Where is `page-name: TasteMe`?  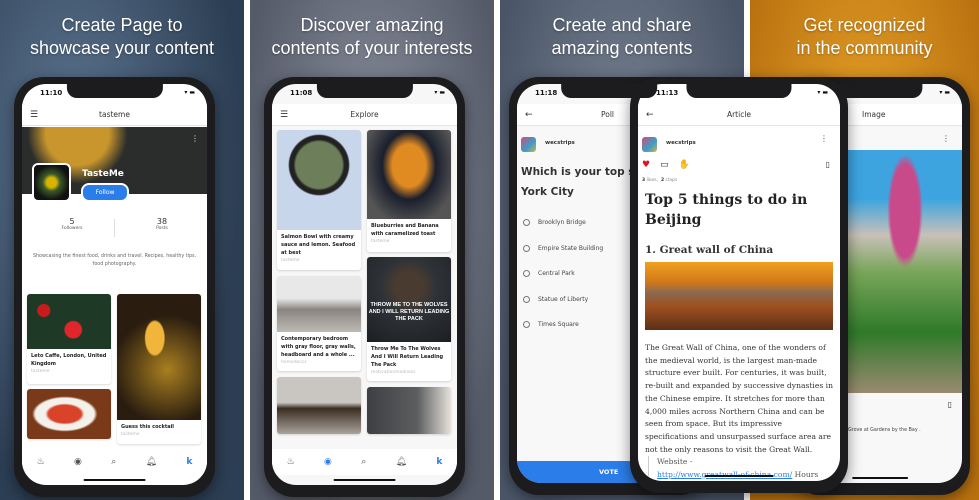 page-name: TasteMe is located at coordinates (103, 174).